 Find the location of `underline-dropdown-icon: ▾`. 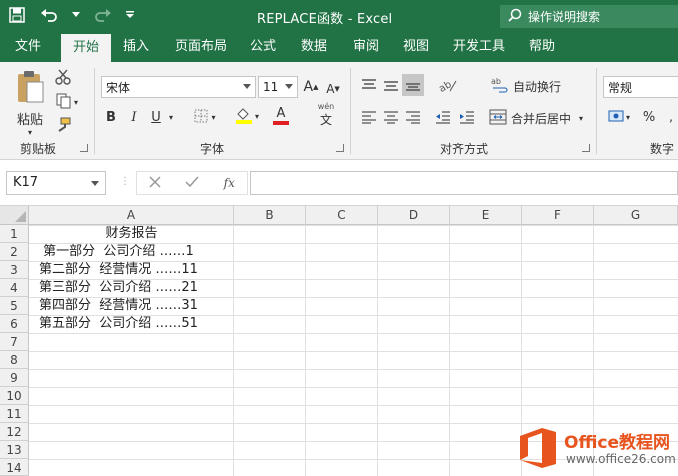

underline-dropdown-icon: ▾ is located at coordinates (171, 117).